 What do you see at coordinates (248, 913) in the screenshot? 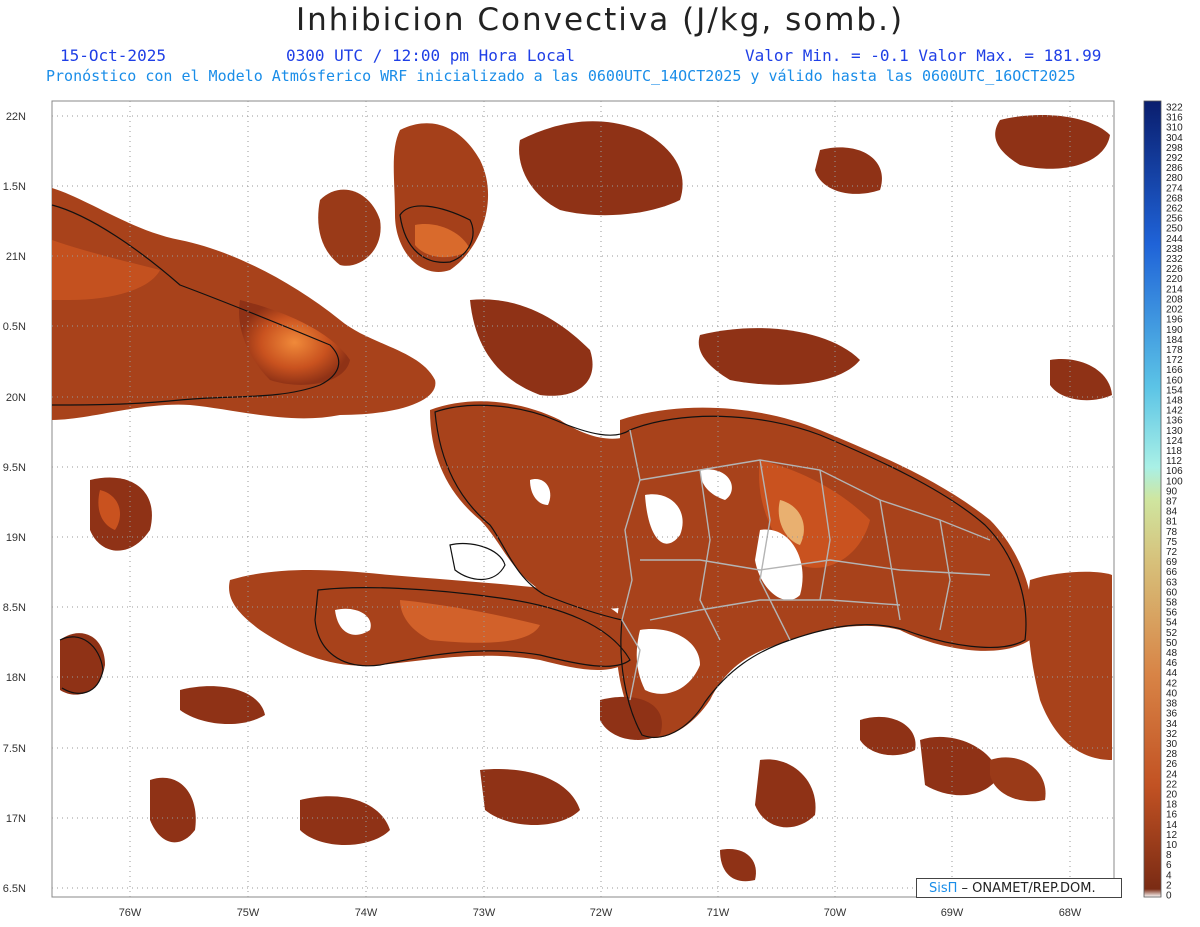
I see `lon-label: 75W` at bounding box center [248, 913].